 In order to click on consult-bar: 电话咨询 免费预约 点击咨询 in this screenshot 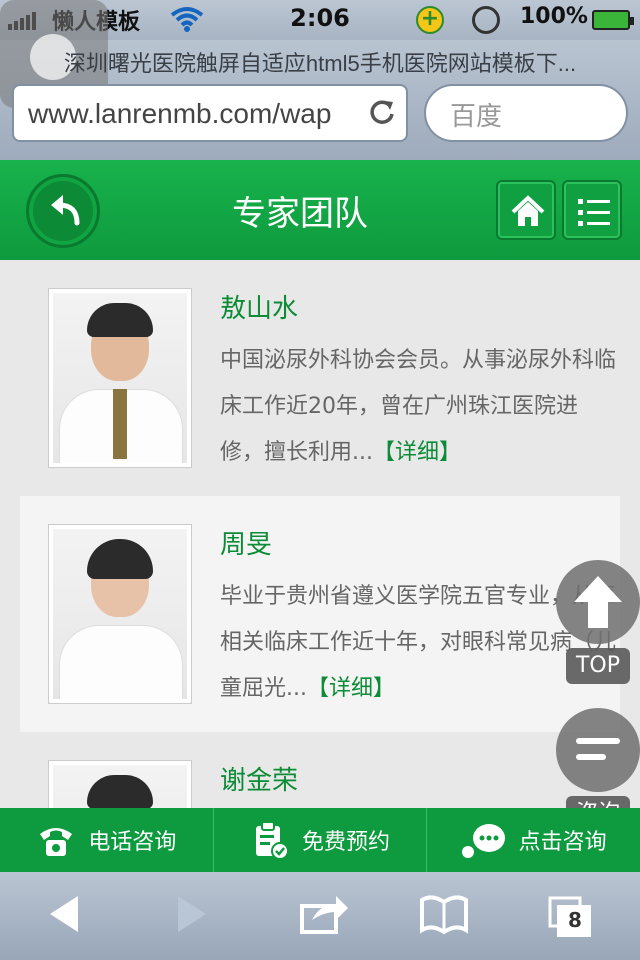, I will do `click(320, 840)`.